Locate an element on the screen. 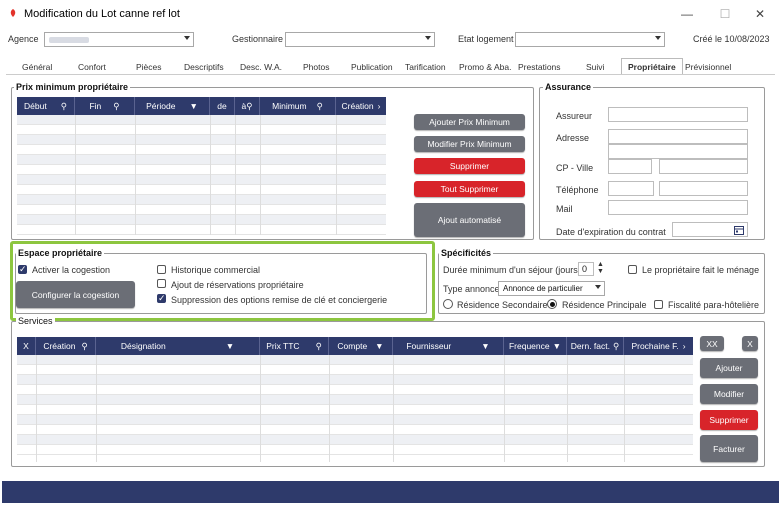 This screenshot has width=781, height=508. facturer-button: Facturer is located at coordinates (729, 448).